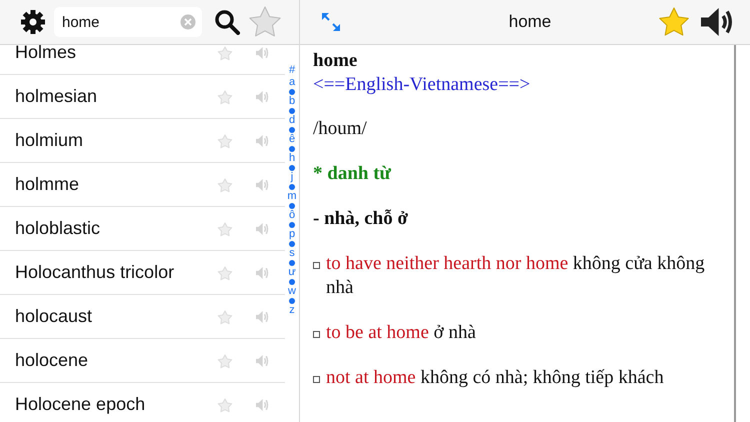 The image size is (750, 422). Describe the element at coordinates (292, 82) in the screenshot. I see `index-letter: a` at that location.